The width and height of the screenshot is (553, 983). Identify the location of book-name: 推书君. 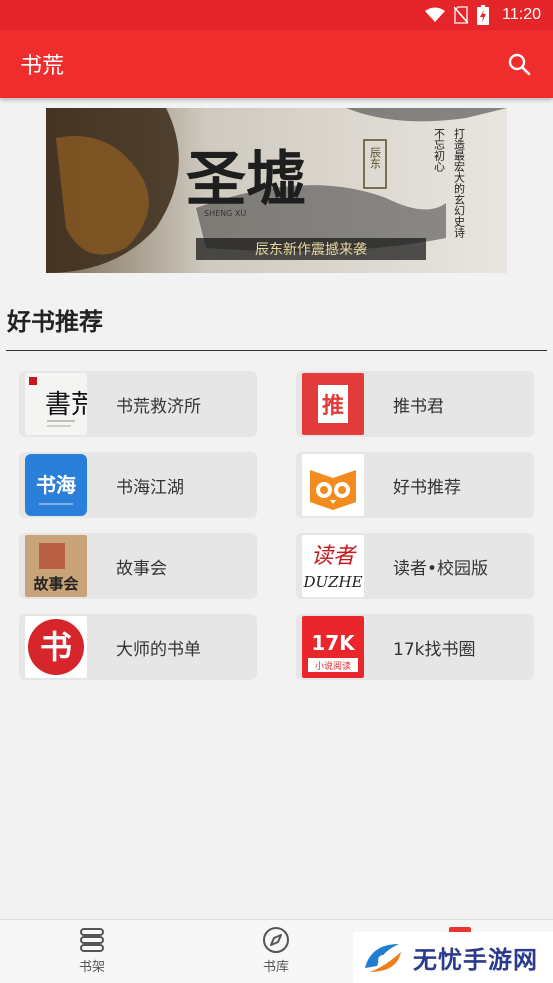
(418, 406).